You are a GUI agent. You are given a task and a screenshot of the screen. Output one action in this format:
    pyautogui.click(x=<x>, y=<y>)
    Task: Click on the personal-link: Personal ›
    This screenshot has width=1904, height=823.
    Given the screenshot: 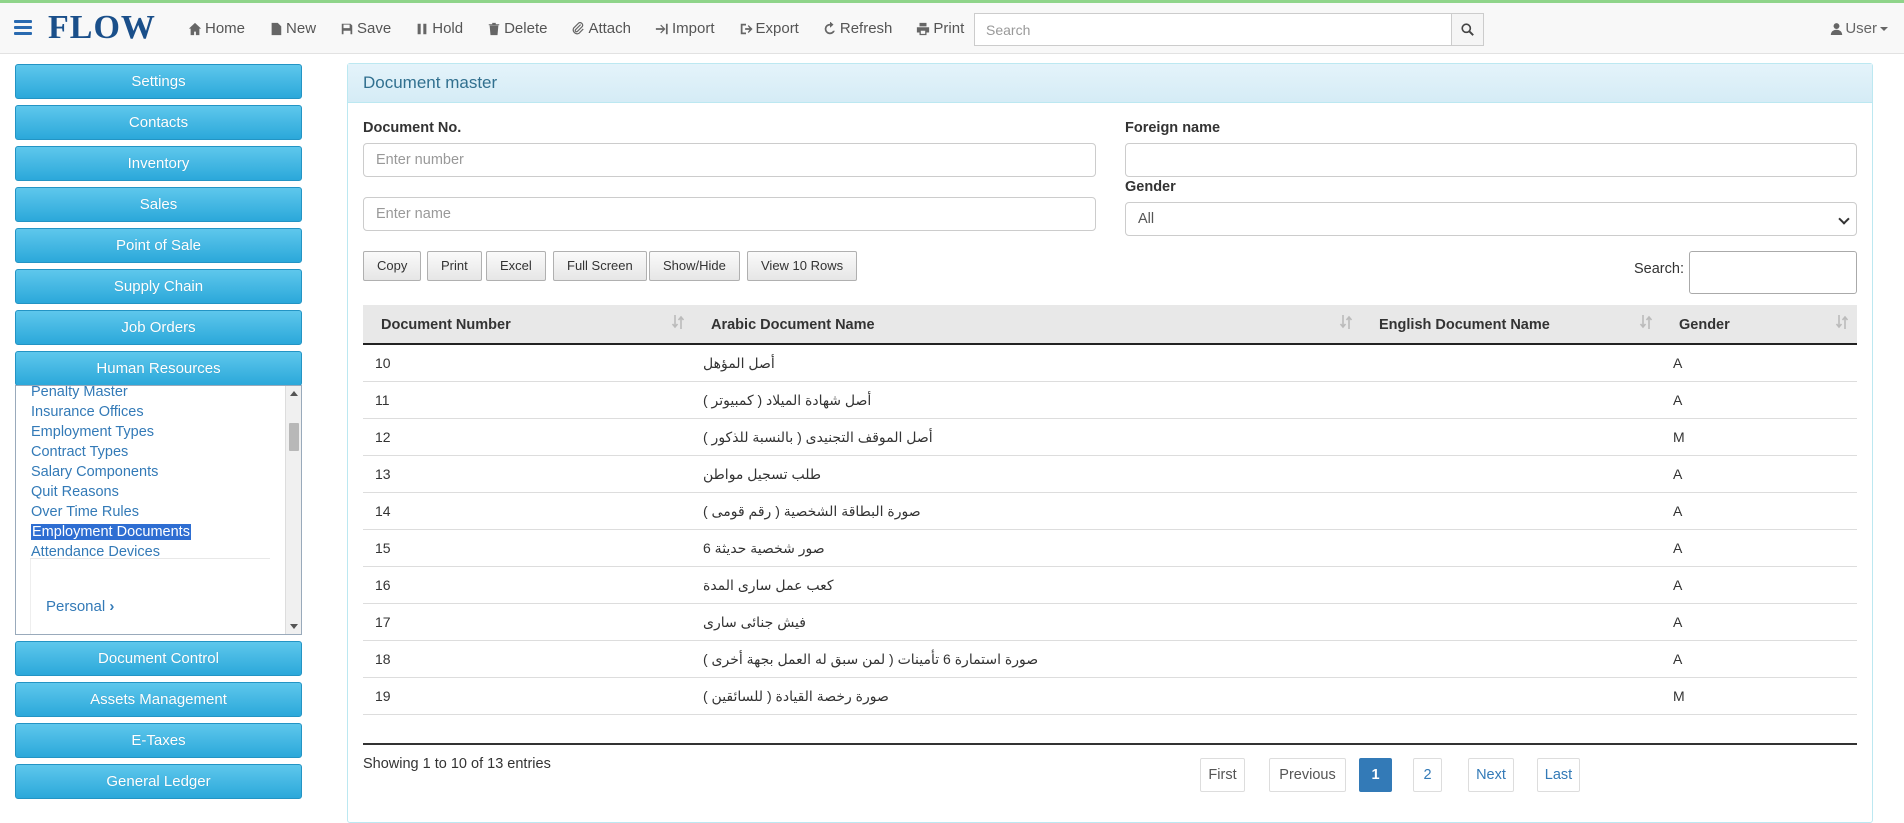 What is the action you would take?
    pyautogui.click(x=80, y=606)
    